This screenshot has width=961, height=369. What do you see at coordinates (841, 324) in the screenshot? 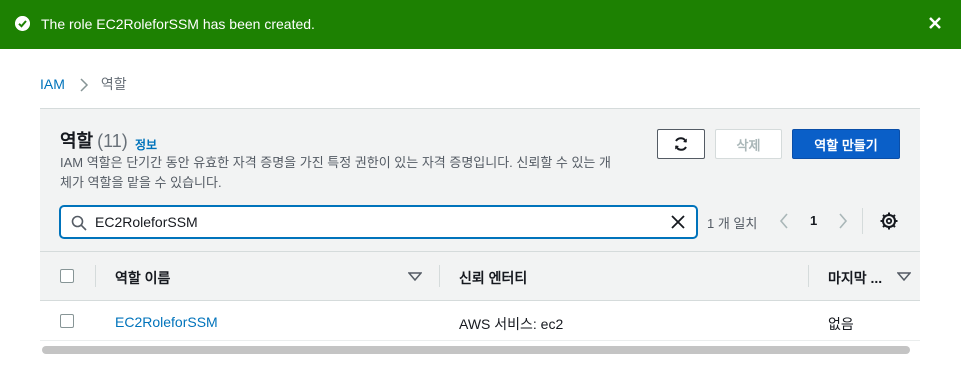
I see `last-activity-cell: 없음` at bounding box center [841, 324].